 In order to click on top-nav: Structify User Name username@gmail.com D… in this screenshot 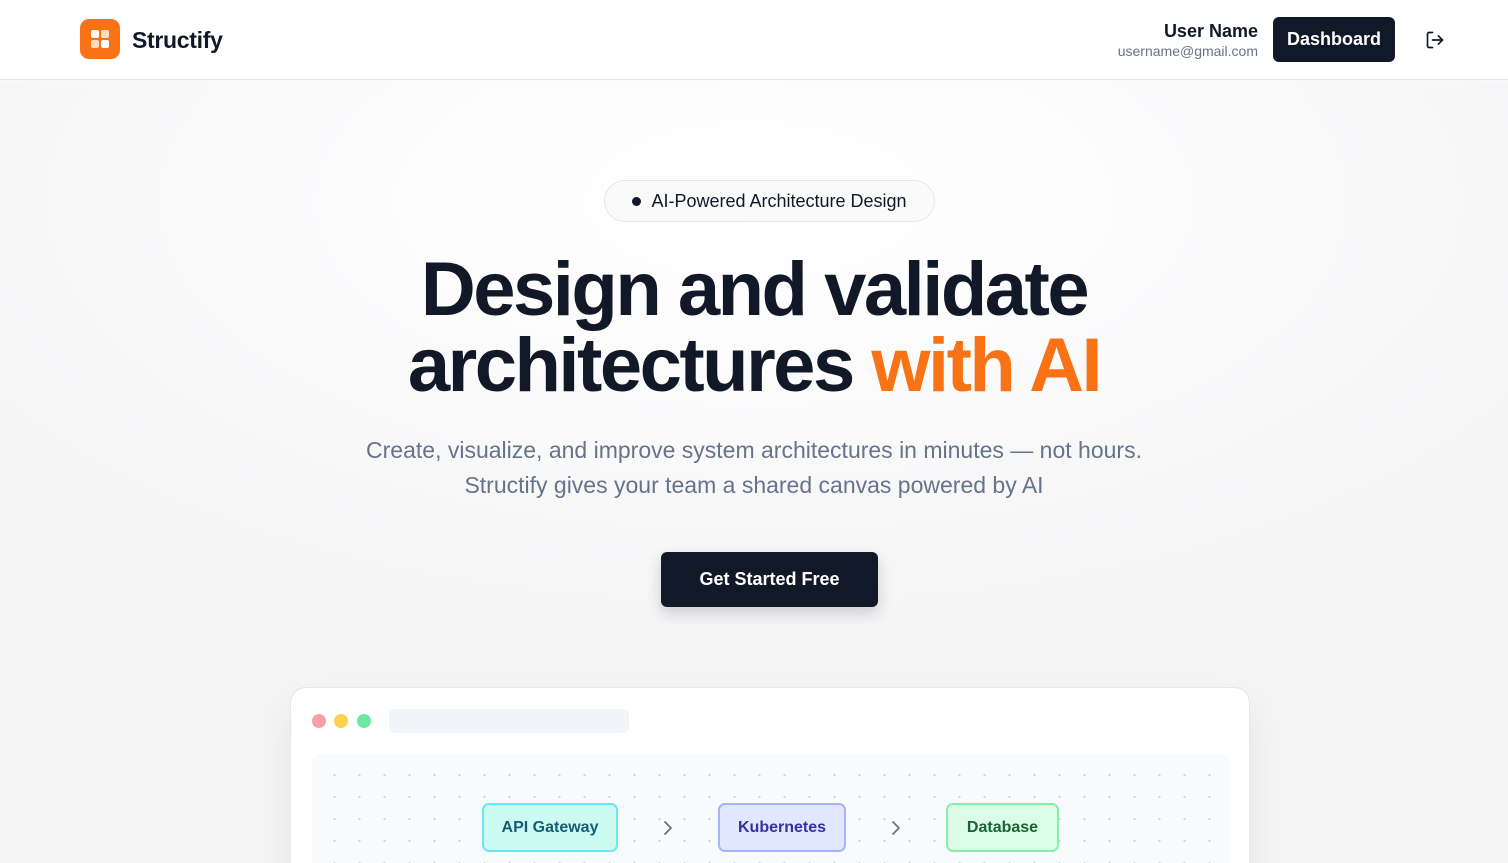, I will do `click(754, 40)`.